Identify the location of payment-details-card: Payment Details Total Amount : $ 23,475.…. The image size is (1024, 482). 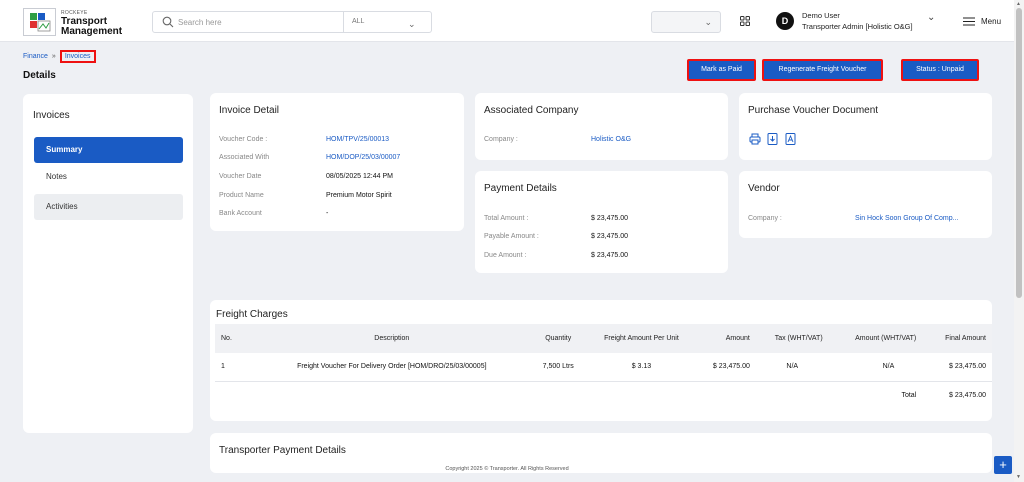
(601, 222).